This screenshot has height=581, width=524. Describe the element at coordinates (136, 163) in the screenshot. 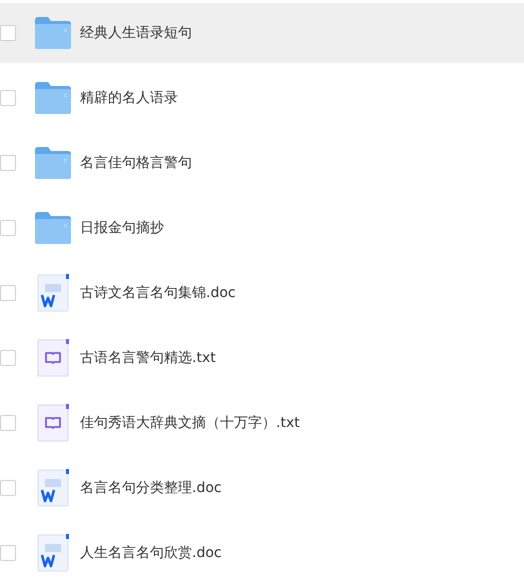

I see `file-name: 名言佳句格言警句` at that location.